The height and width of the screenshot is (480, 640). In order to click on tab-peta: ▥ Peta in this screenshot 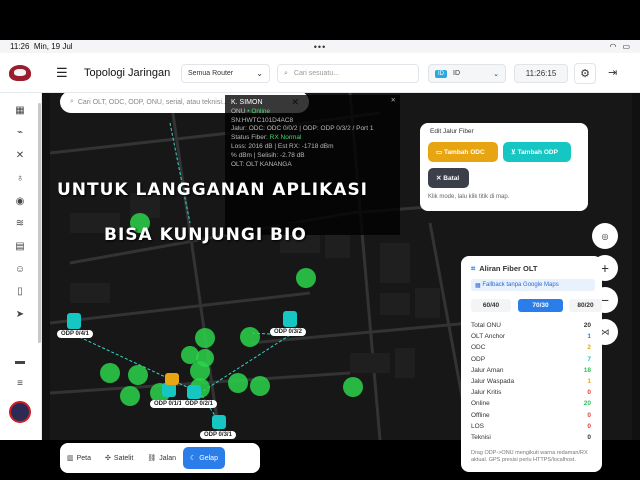, I will do `click(79, 458)`.